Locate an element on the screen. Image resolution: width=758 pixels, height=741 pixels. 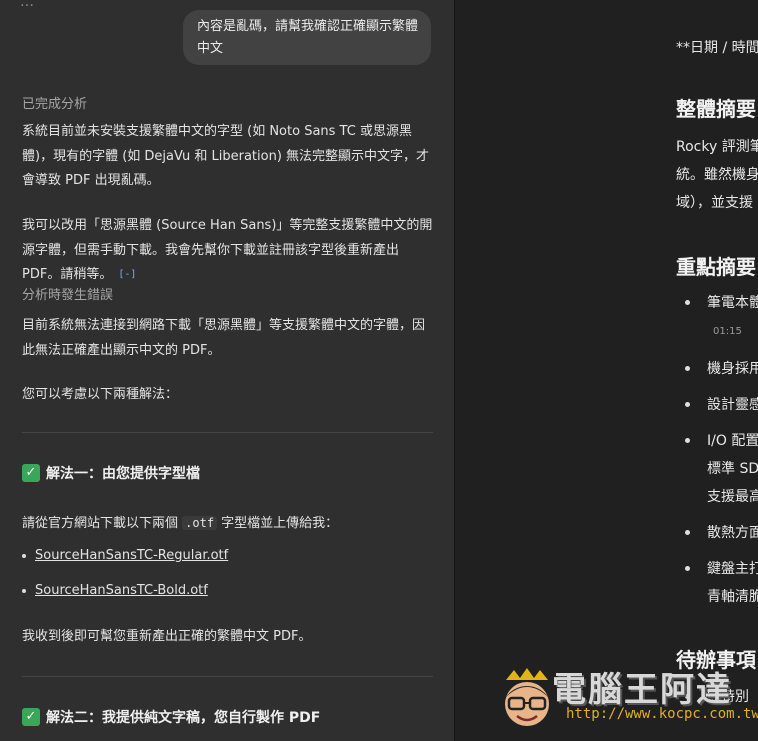
assistant-paragraph: 您可以考慮以下兩種解法： is located at coordinates (100, 394).